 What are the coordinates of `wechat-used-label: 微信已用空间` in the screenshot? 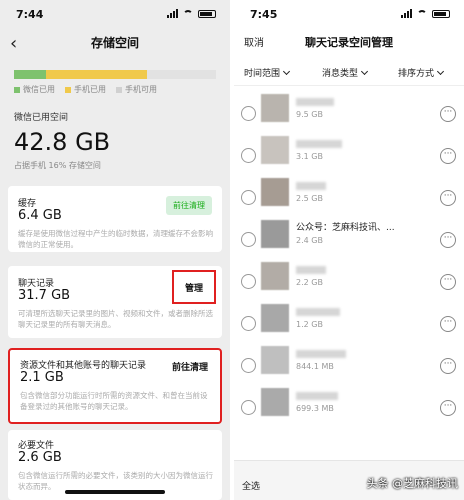 It's located at (41, 118).